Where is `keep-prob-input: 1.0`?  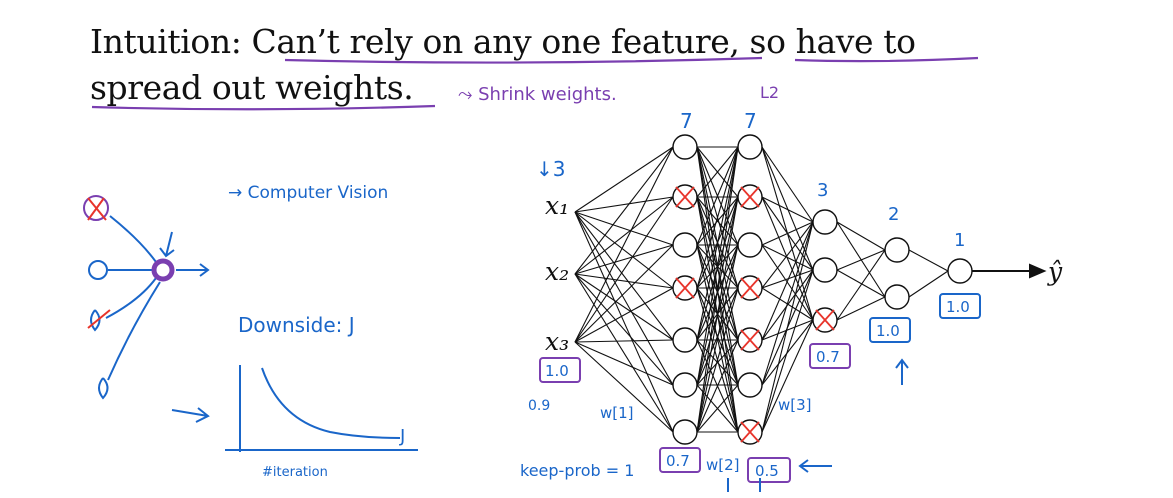
keep-prob-input: 1.0 is located at coordinates (557, 371).